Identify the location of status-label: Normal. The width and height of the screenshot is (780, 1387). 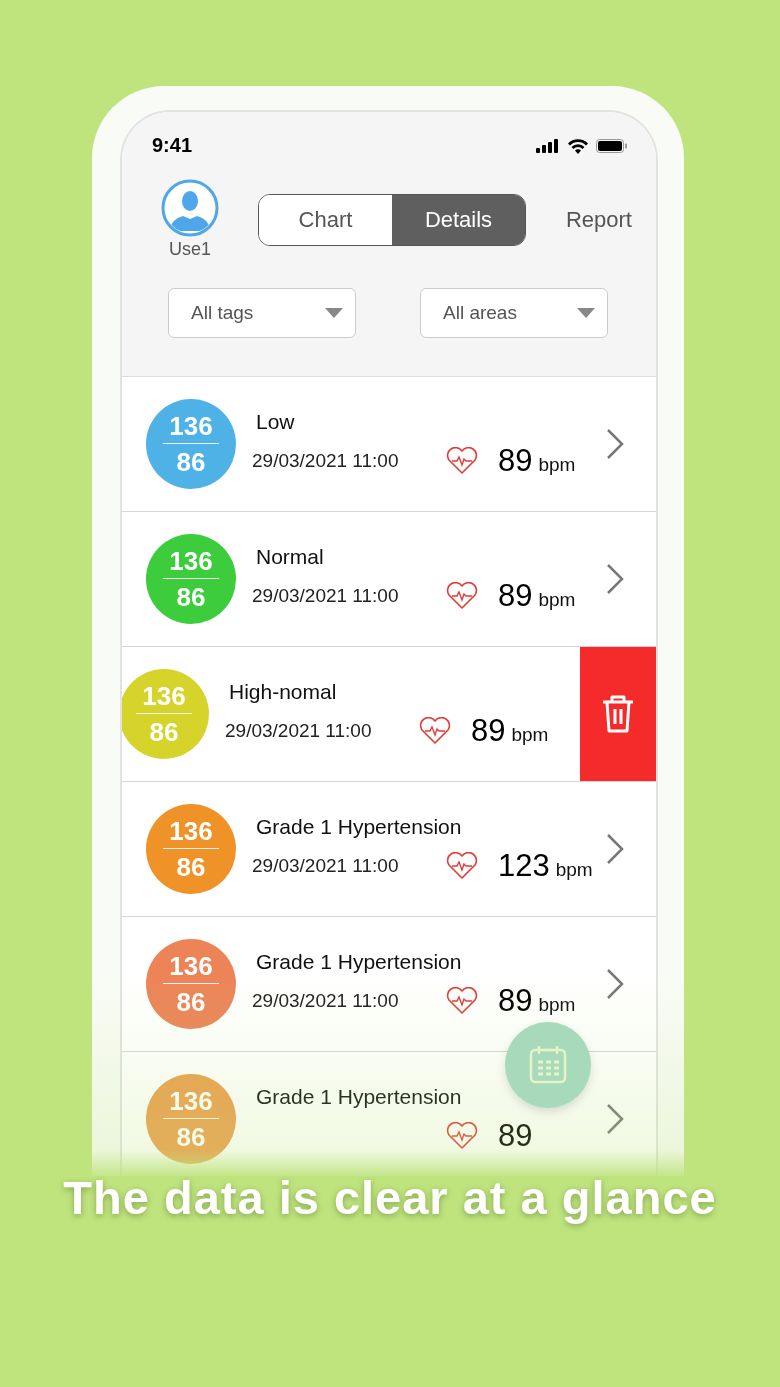
(290, 557).